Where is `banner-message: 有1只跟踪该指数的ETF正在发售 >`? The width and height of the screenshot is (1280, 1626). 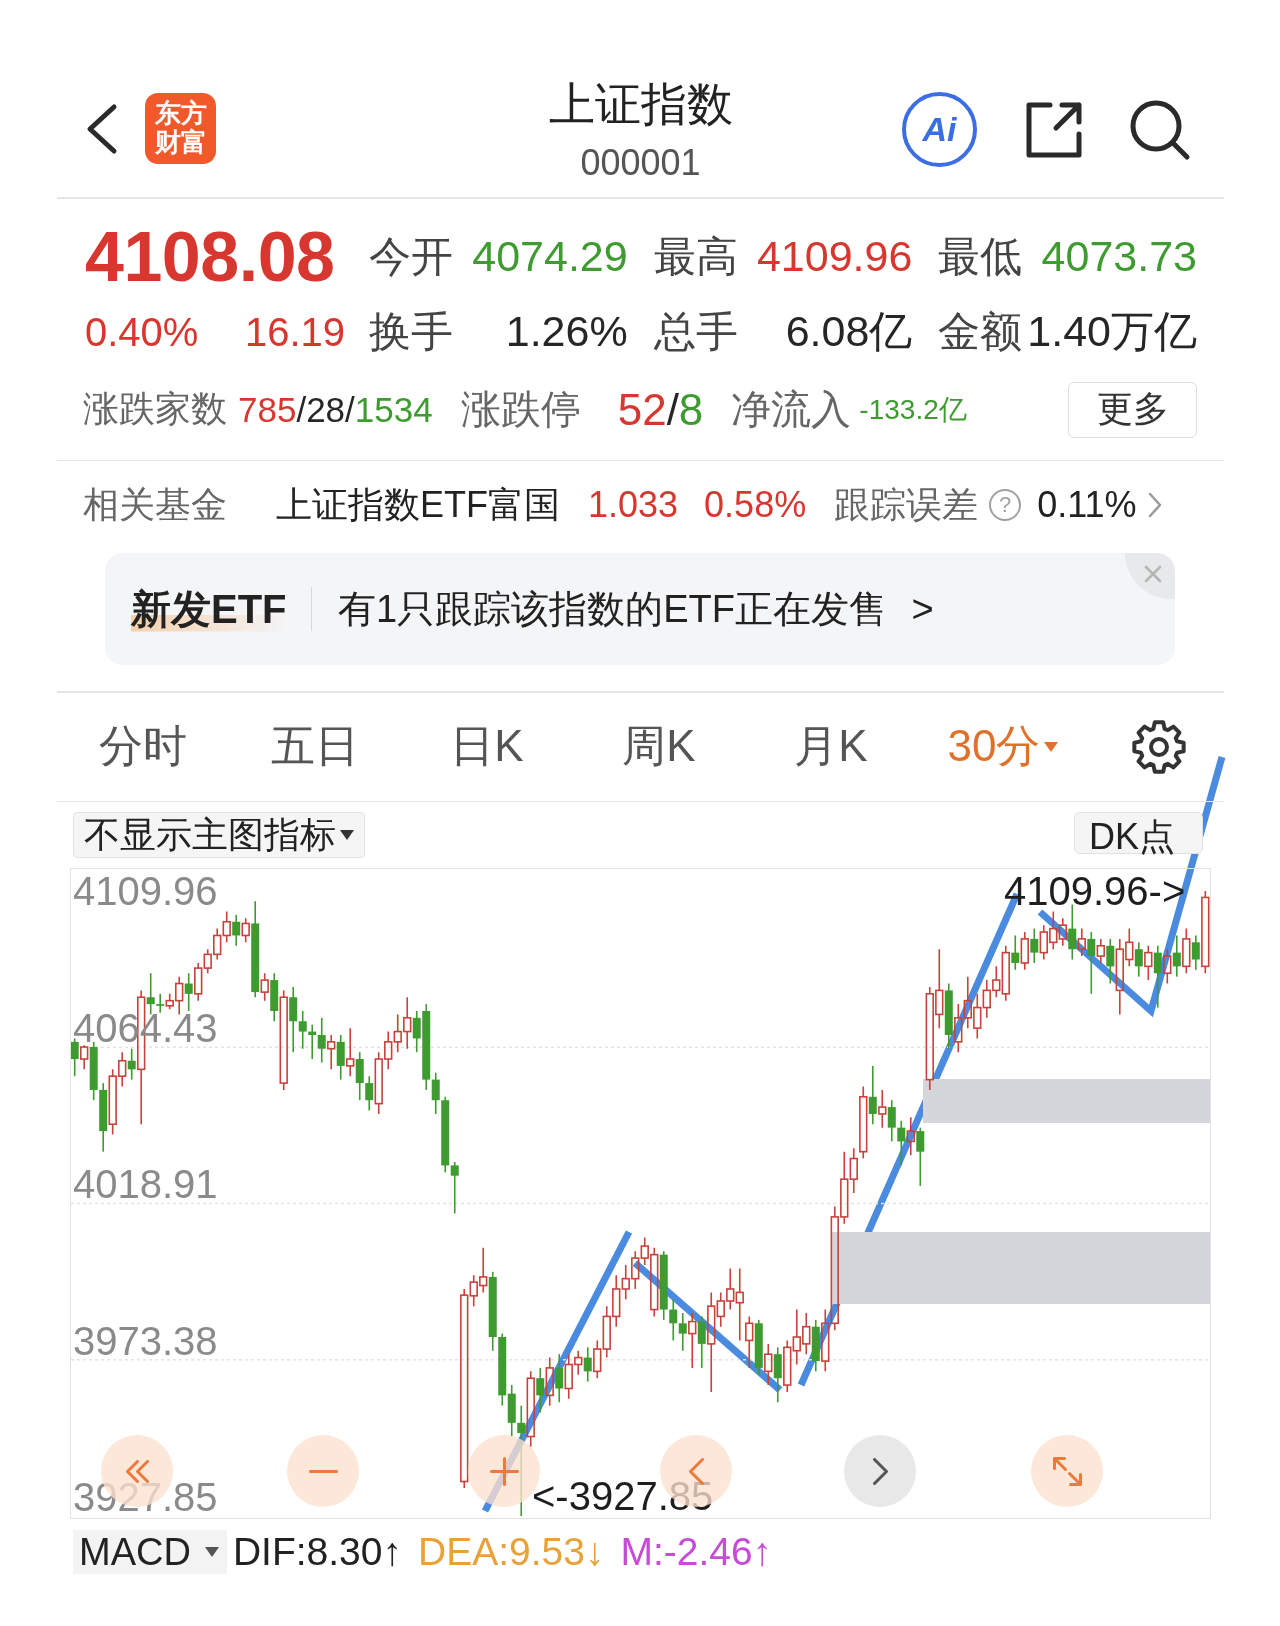 banner-message: 有1只跟踪该指数的ETF正在发售 > is located at coordinates (636, 609).